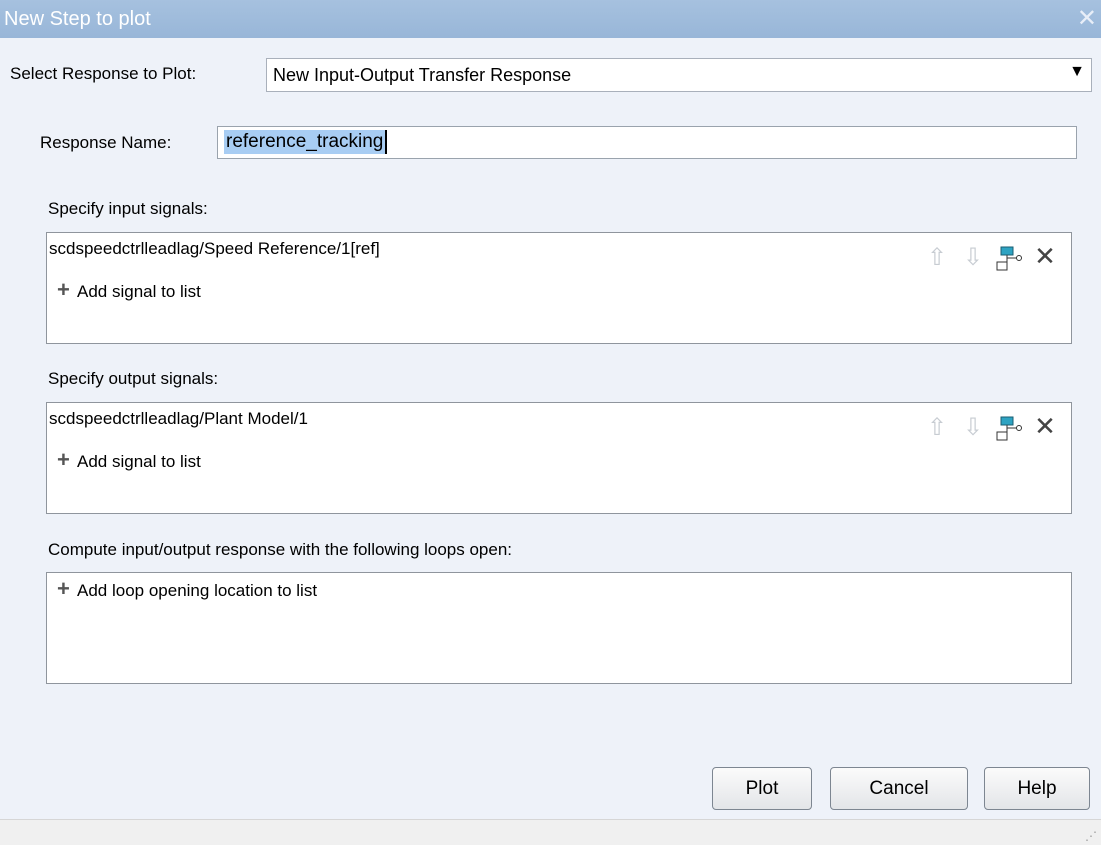  I want to click on window-title: New Step to plot, so click(77, 19).